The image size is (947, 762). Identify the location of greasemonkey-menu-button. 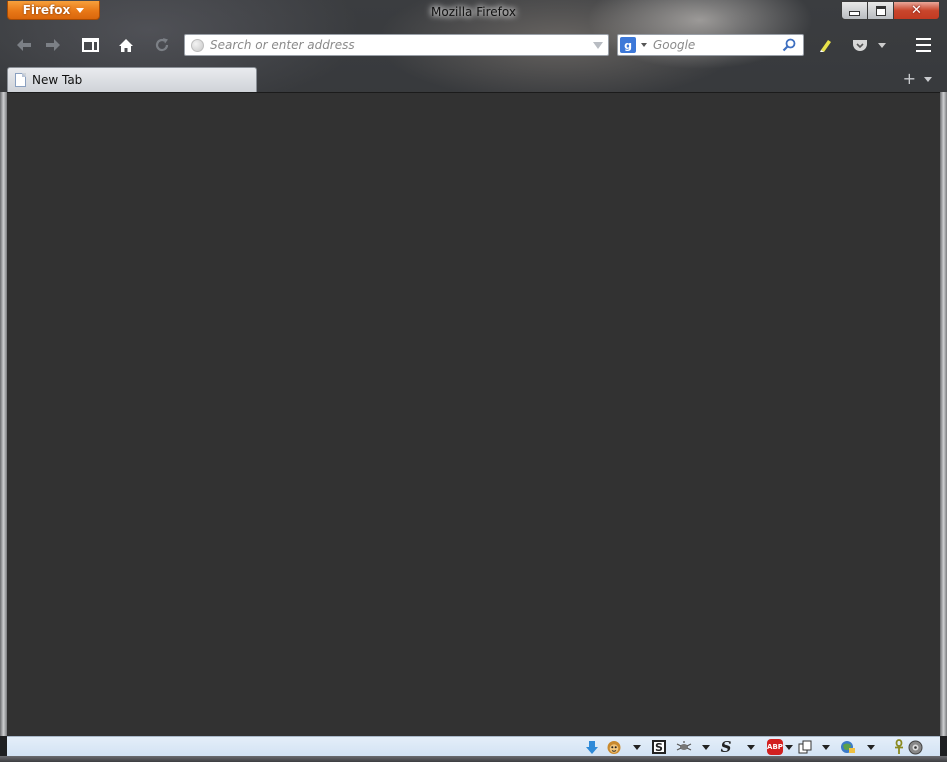
(637, 747).